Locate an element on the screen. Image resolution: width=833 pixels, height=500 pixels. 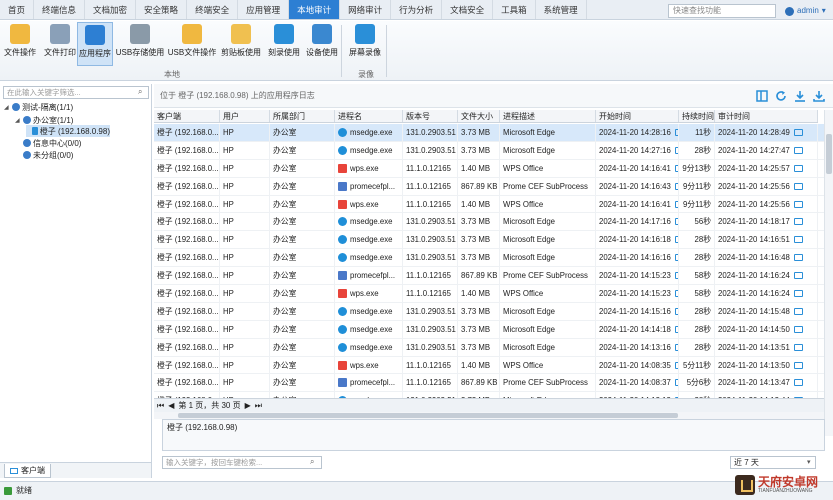
column-header-2: 所属部门 is located at coordinates (302, 116).